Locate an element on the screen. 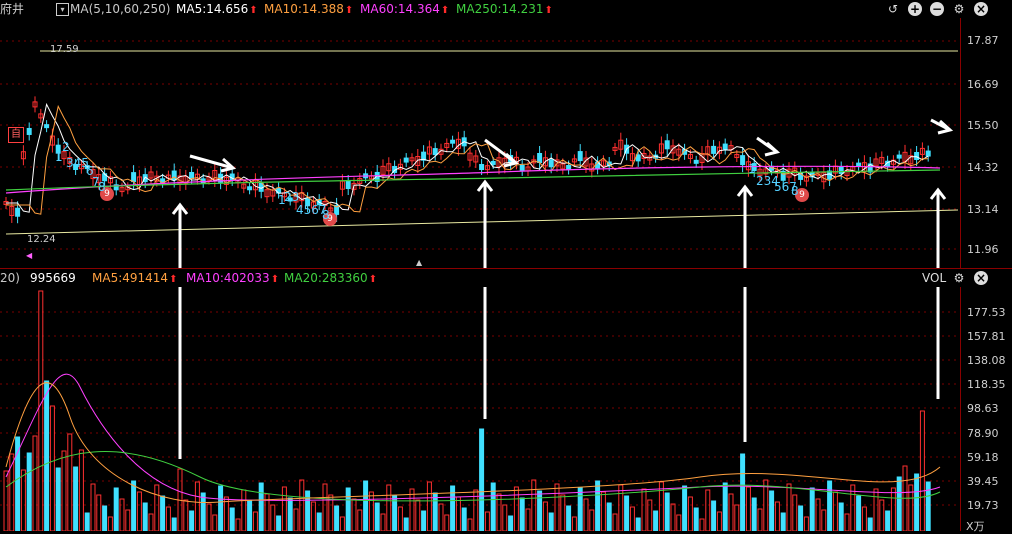  stock-name: 府井 is located at coordinates (12, 9).